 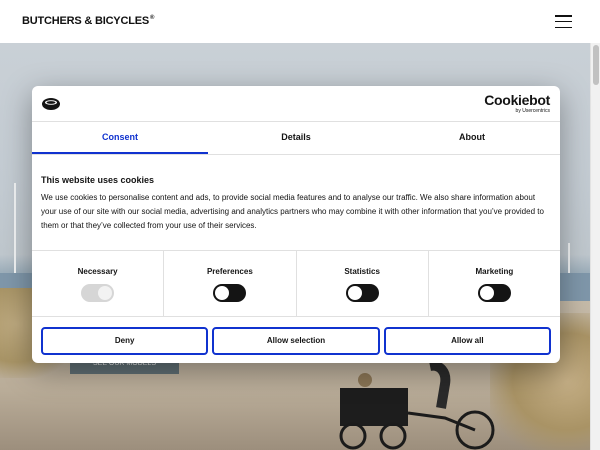 What do you see at coordinates (472, 138) in the screenshot?
I see `tab-about: About` at bounding box center [472, 138].